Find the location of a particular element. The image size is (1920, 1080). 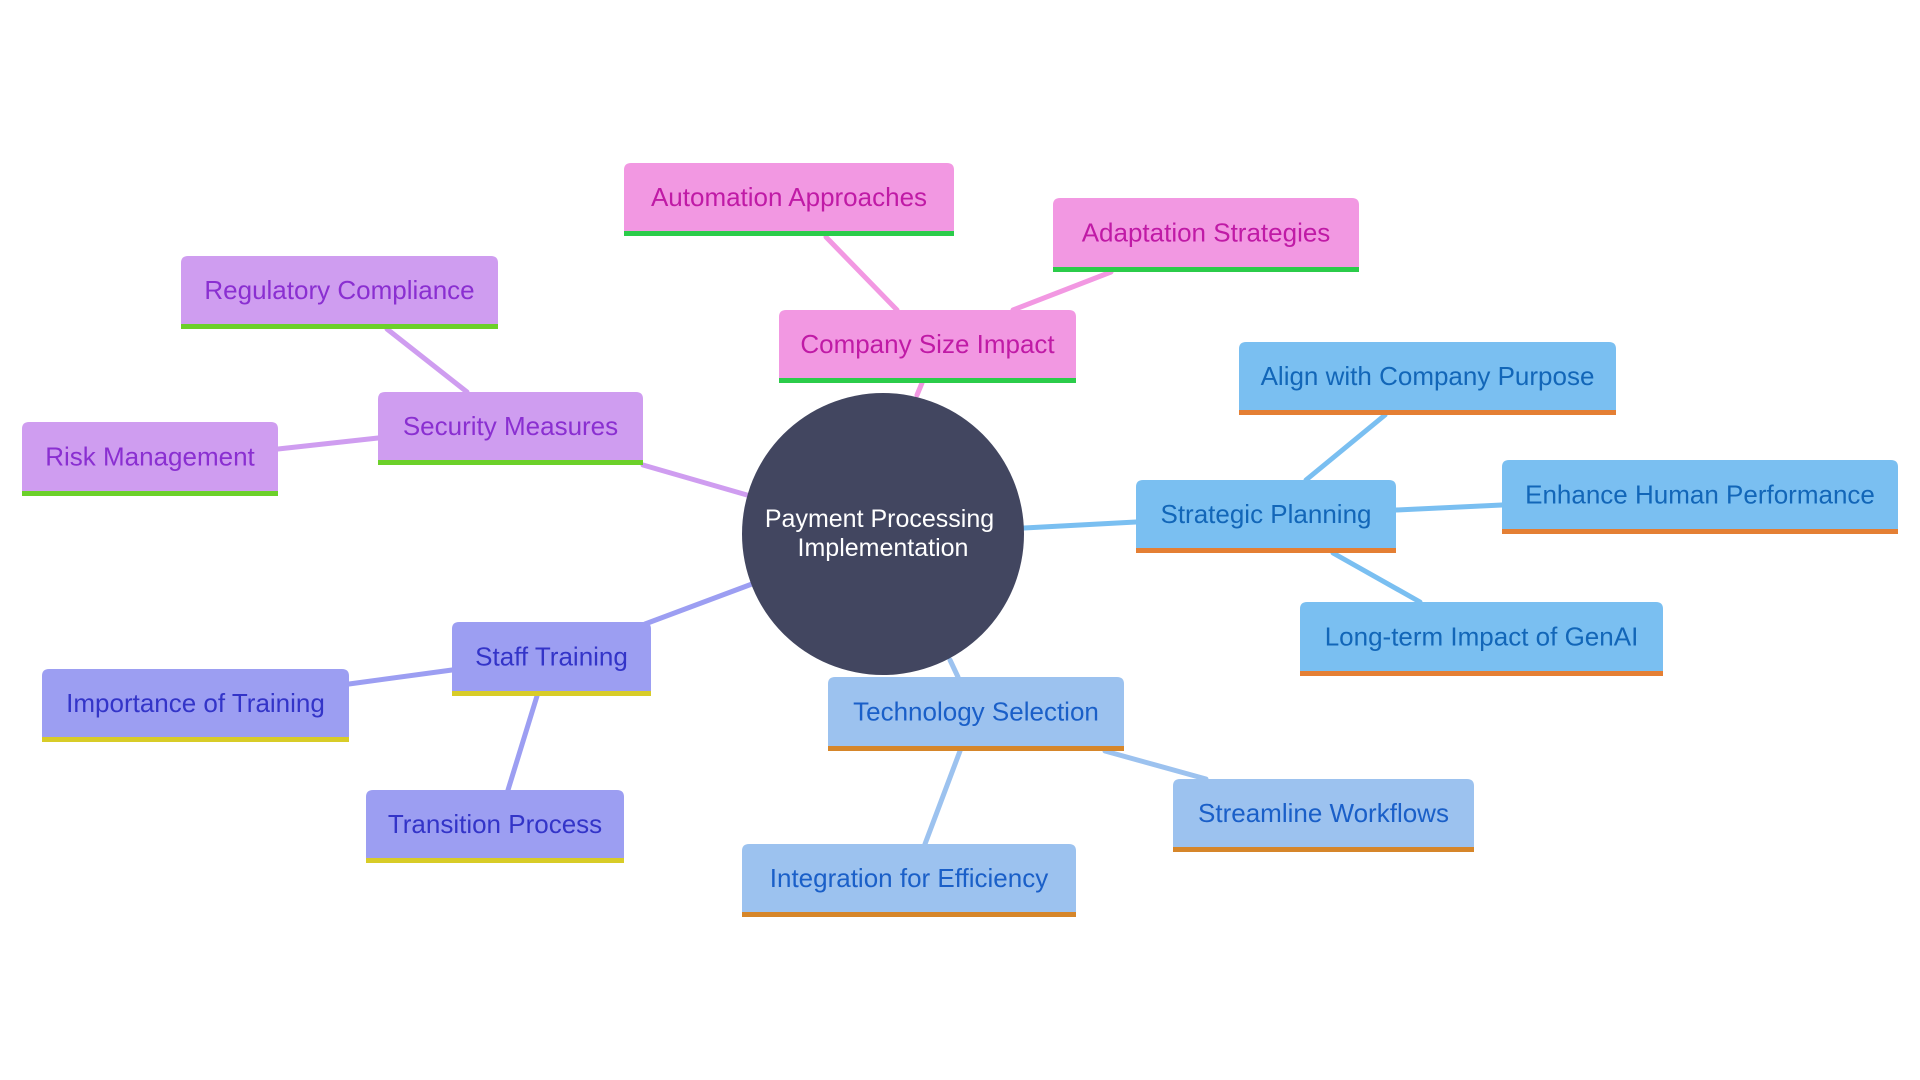

node-label-transition: Transition Process is located at coordinates (495, 824).